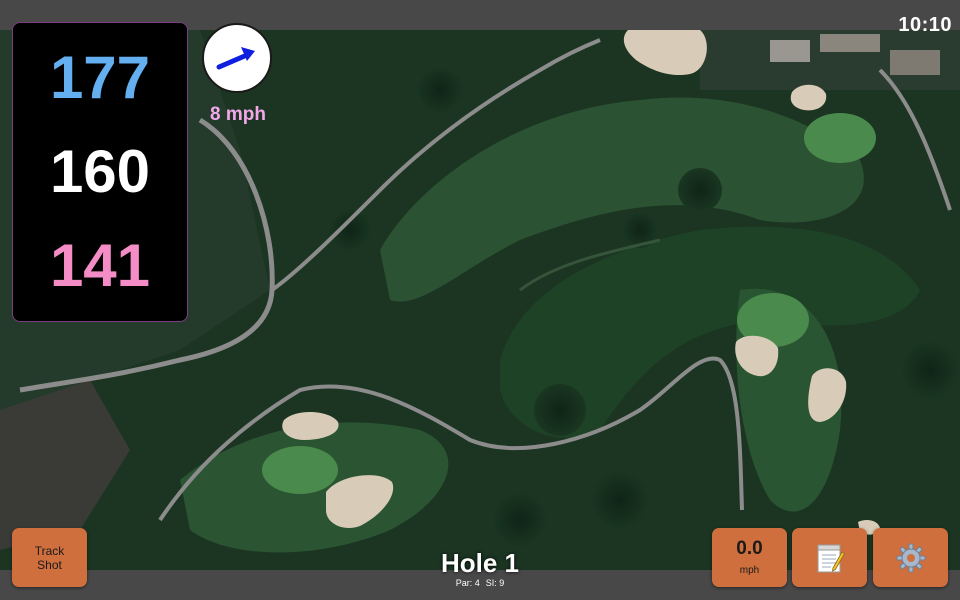 The image size is (960, 600). What do you see at coordinates (749, 548) in the screenshot?
I see `speed-value: 0.0` at bounding box center [749, 548].